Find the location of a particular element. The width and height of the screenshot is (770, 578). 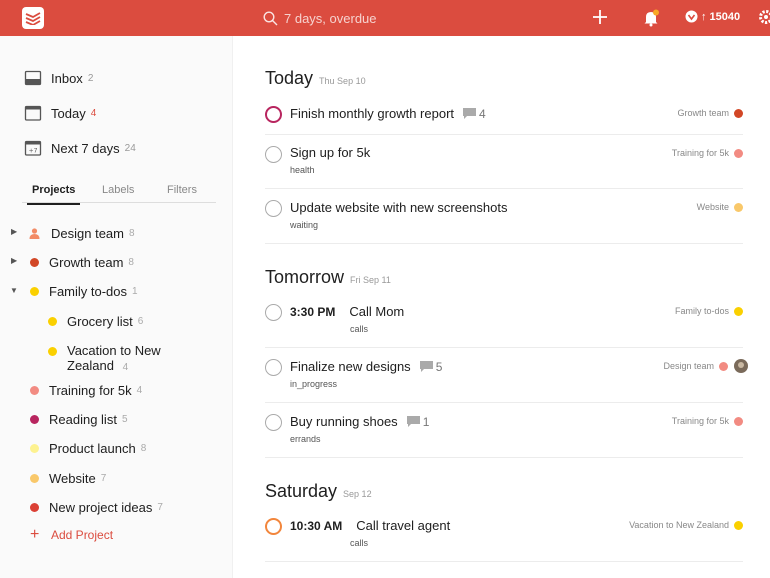

project-growth-team: Growth team 8 is located at coordinates (82, 262).